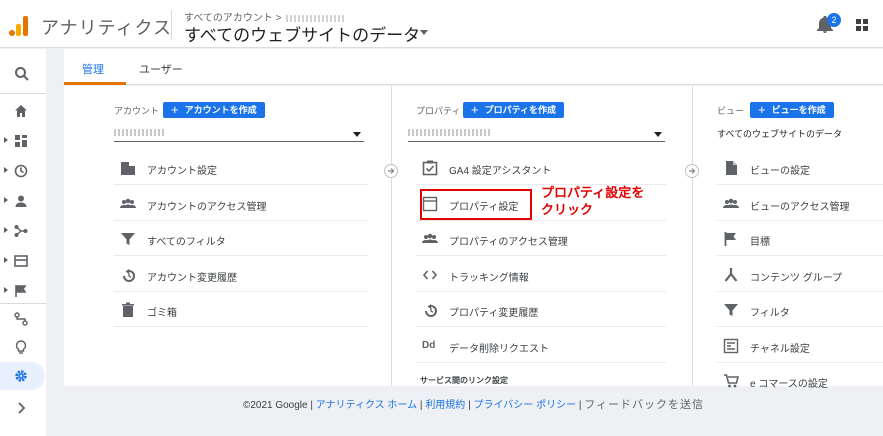 This screenshot has height=436, width=883. I want to click on property-selector, so click(536, 134).